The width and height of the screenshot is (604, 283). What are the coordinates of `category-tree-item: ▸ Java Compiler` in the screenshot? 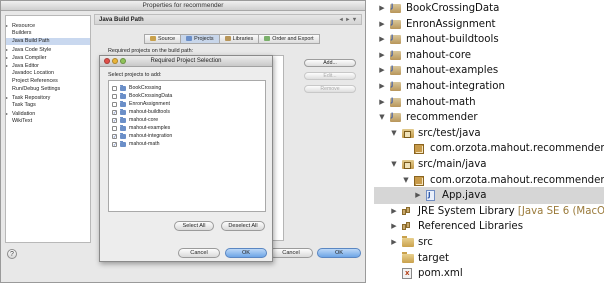 It's located at (26, 57).